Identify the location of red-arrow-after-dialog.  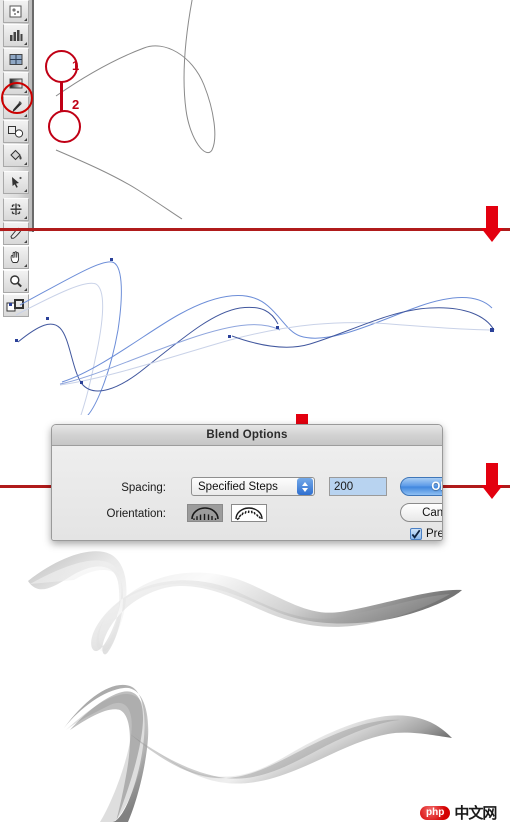
(492, 481).